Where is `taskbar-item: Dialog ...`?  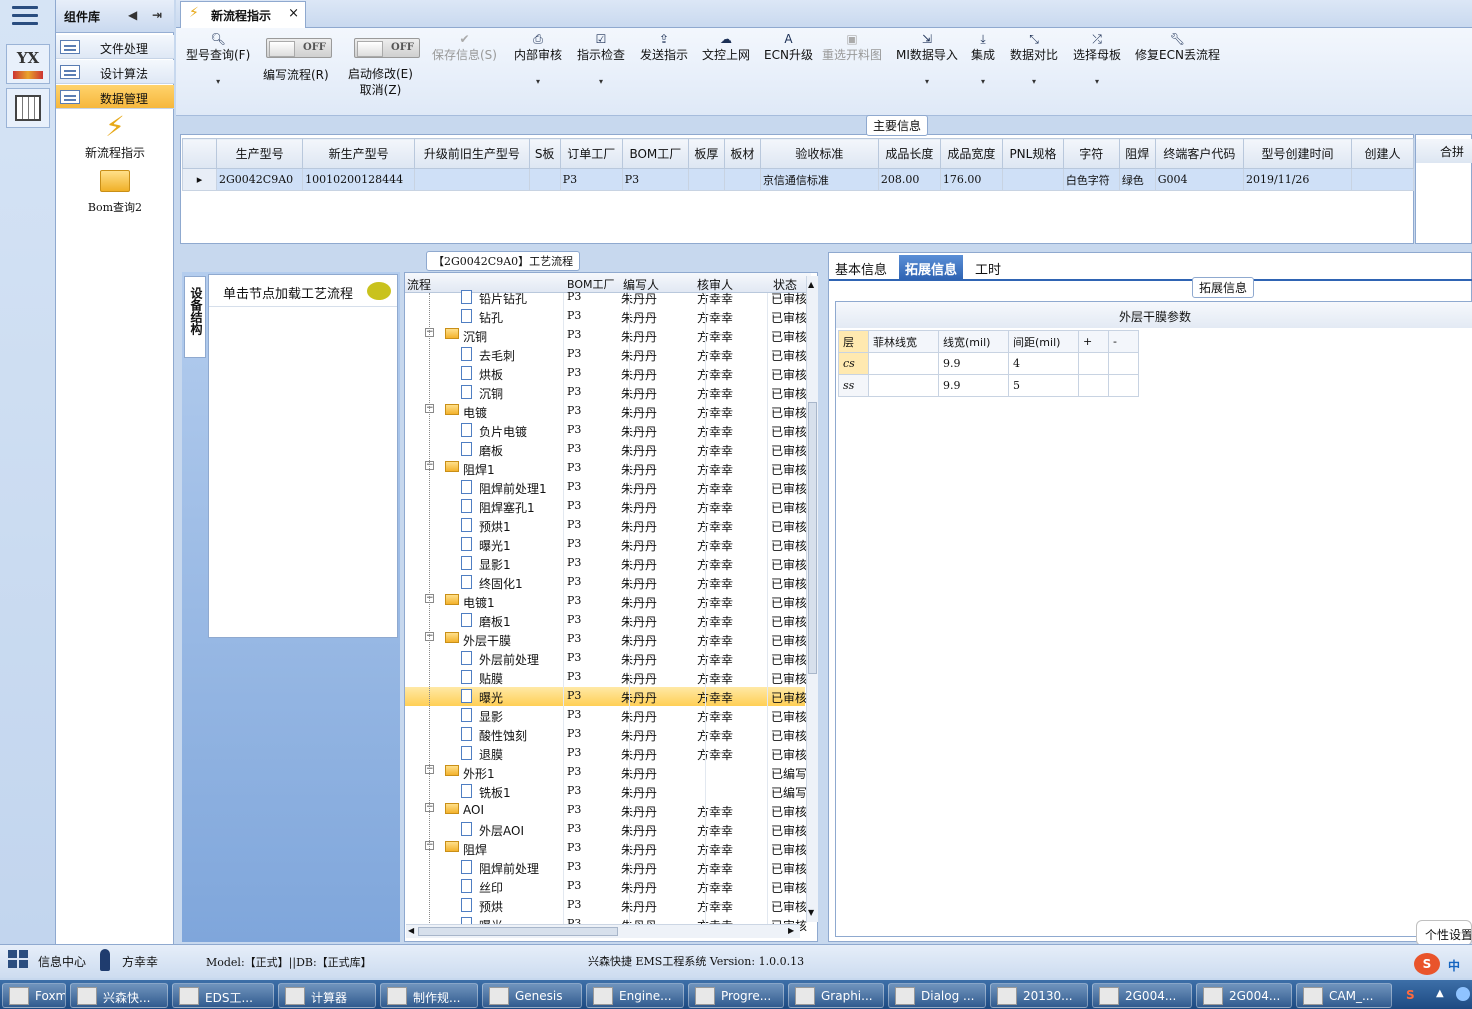 taskbar-item: Dialog ... is located at coordinates (937, 995).